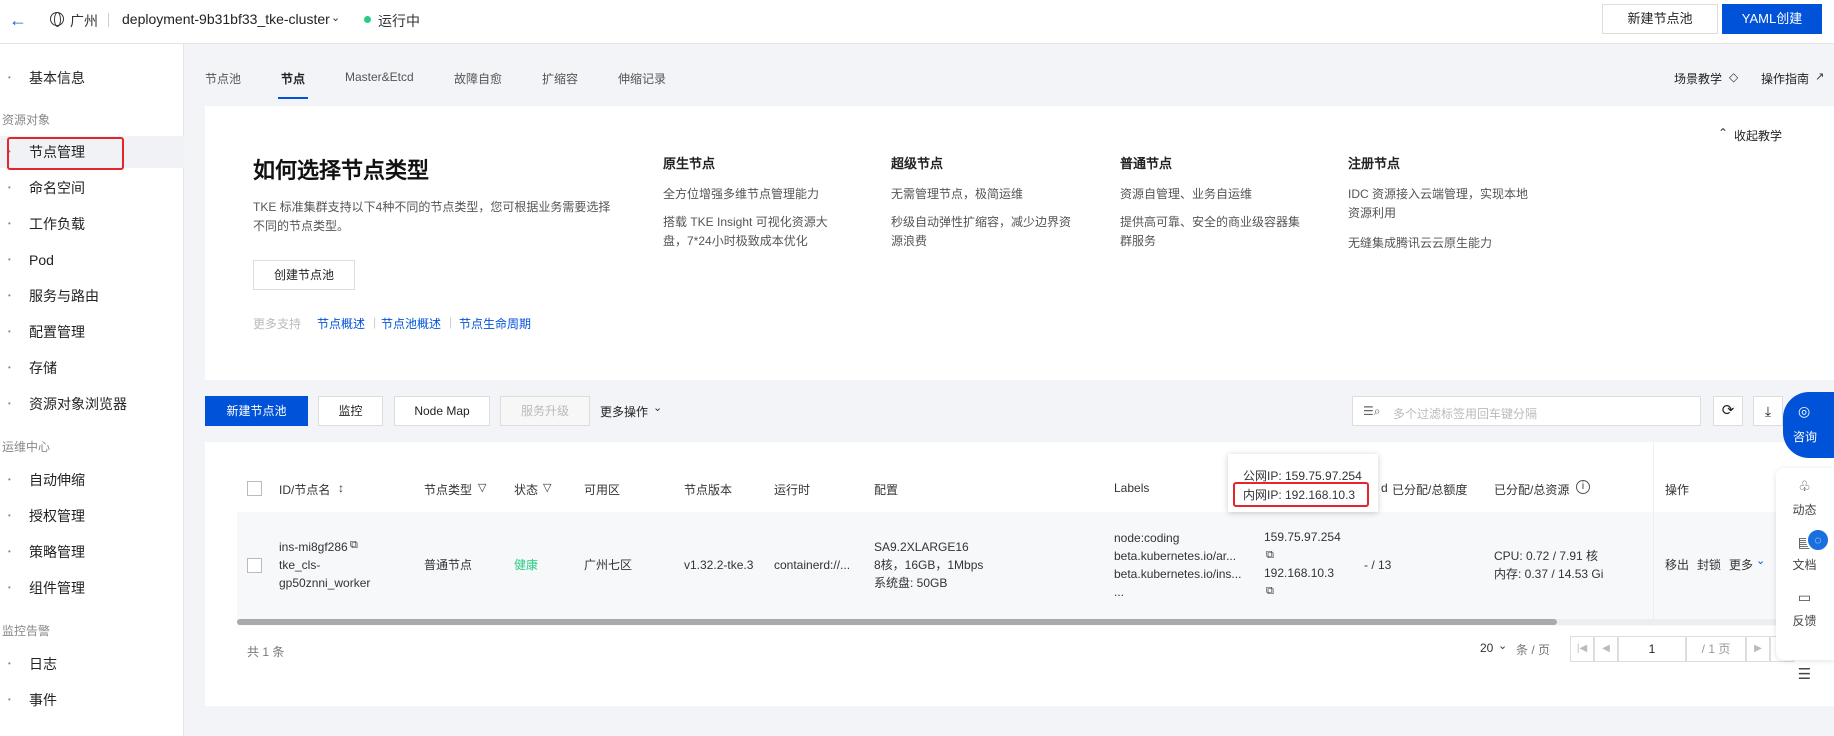 This screenshot has height=736, width=1834. I want to click on consult-button, so click(1808, 425).